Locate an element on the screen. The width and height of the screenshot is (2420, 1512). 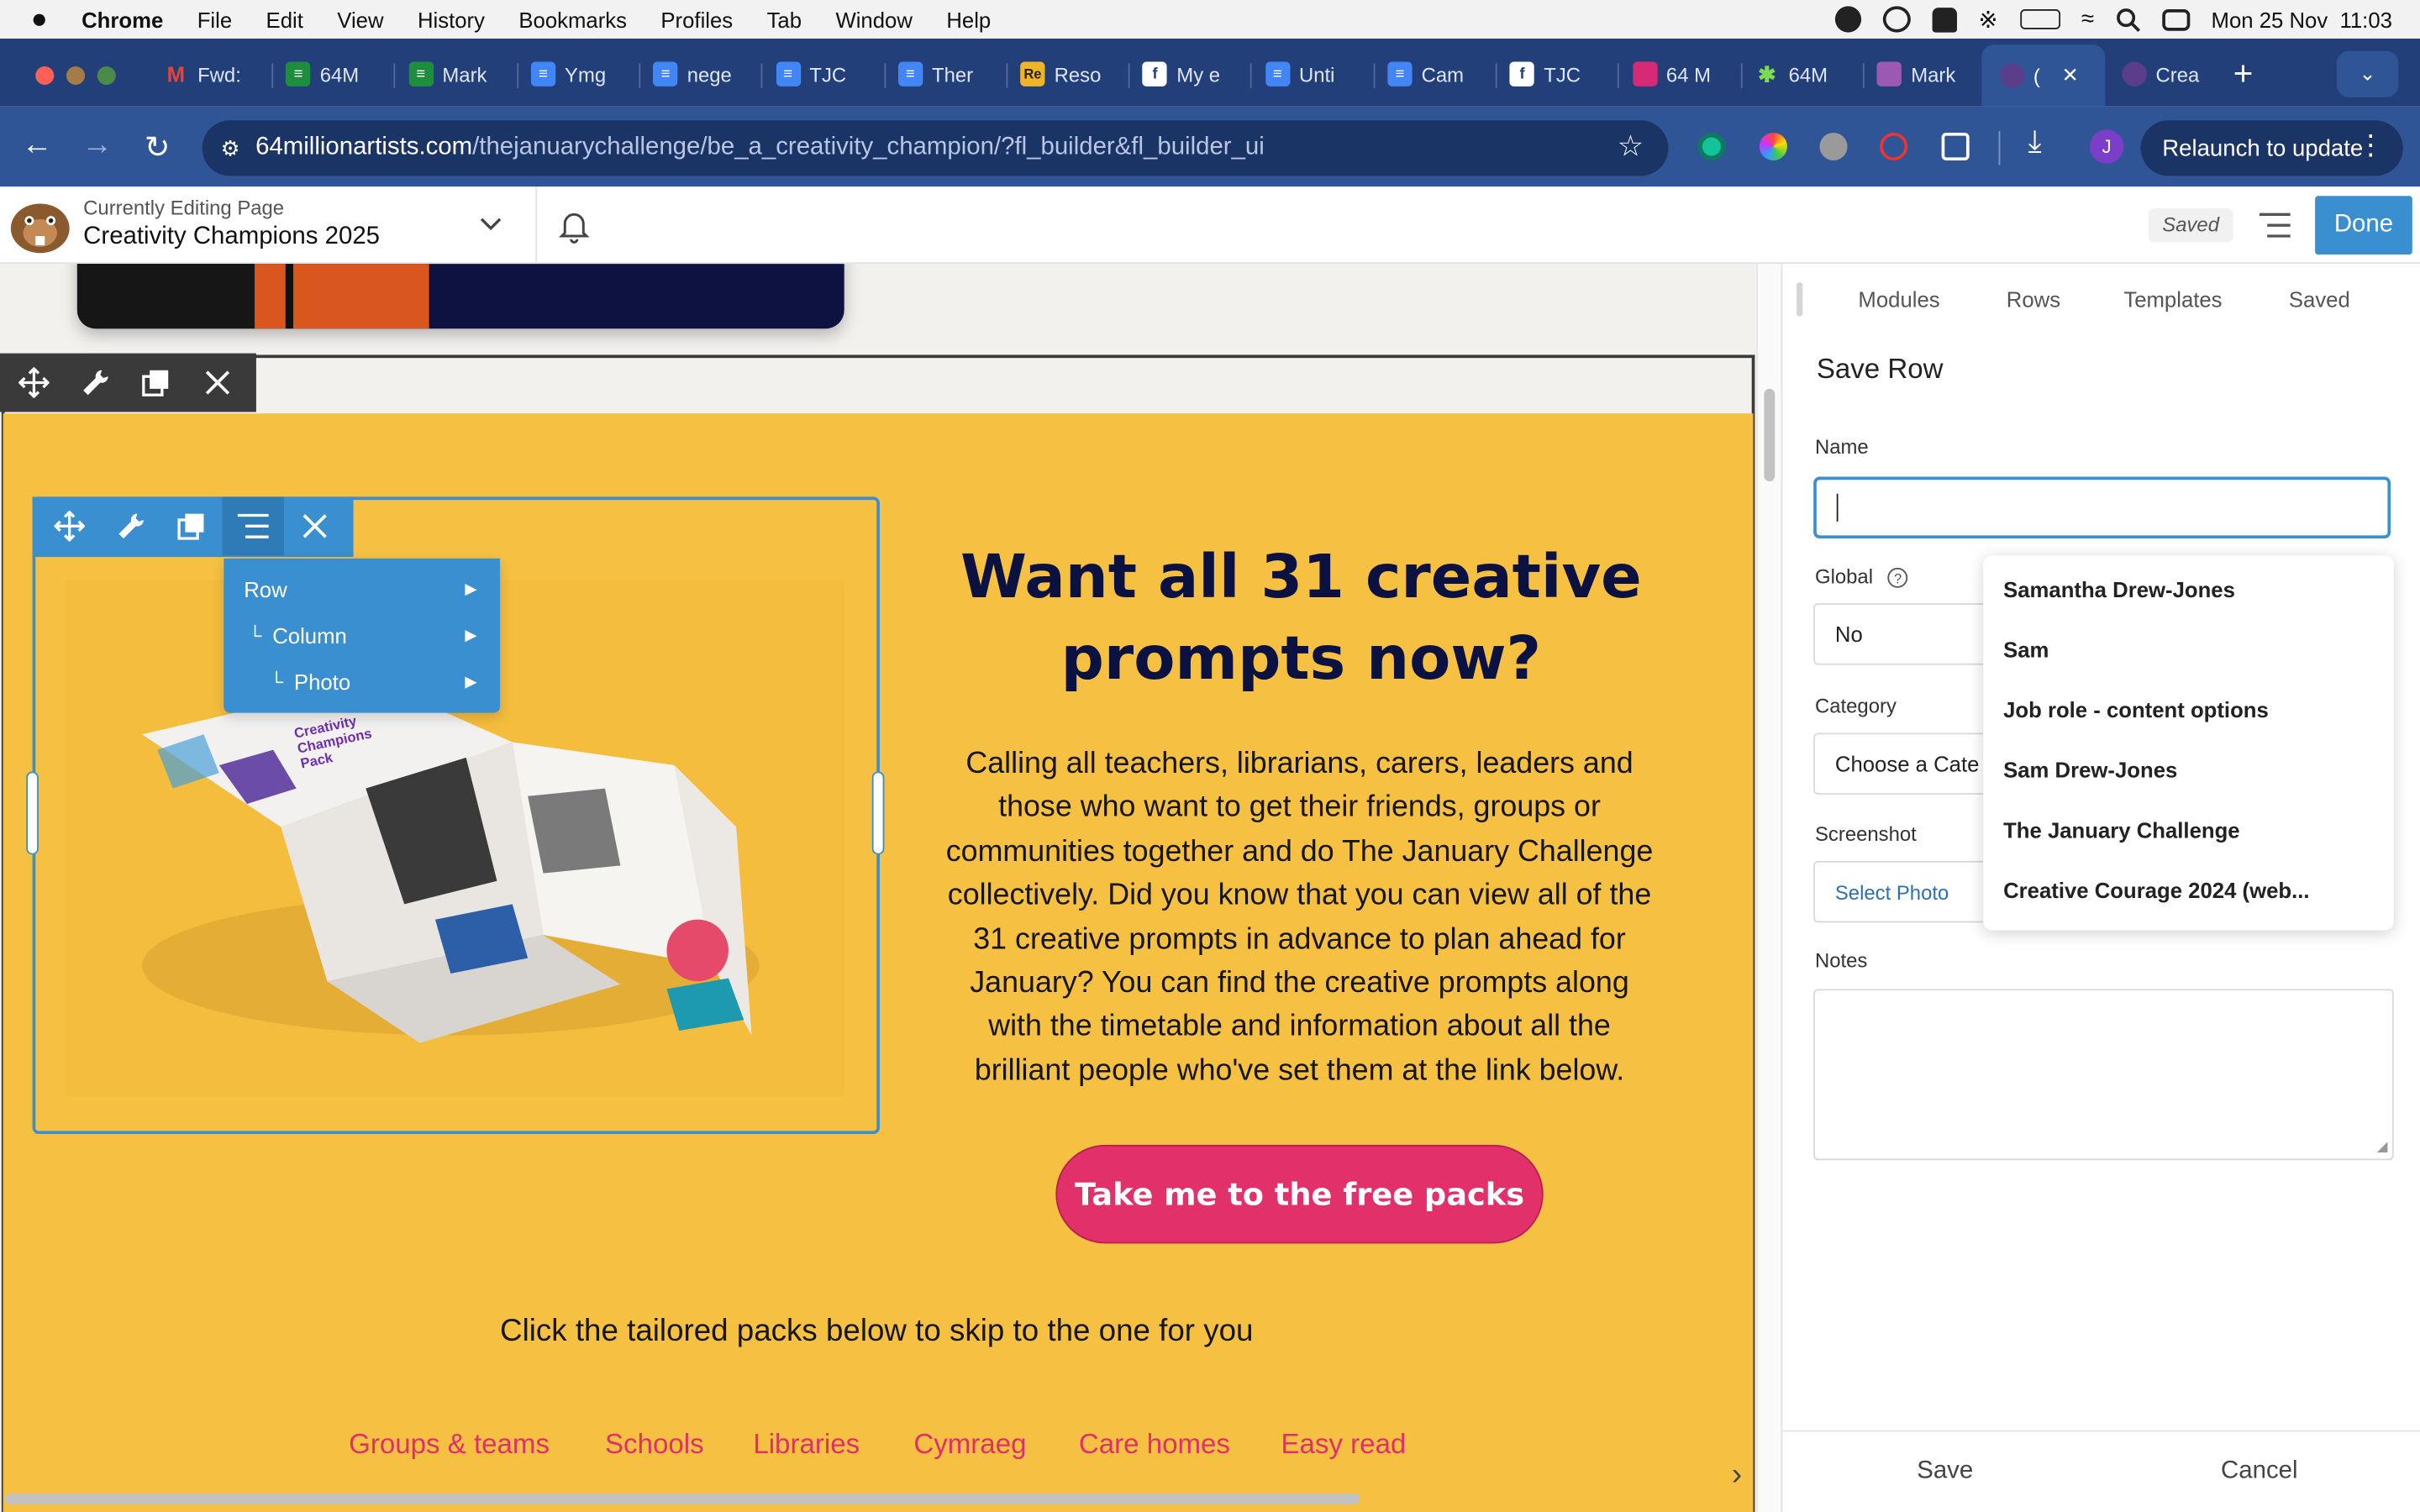
beaver-logo is located at coordinates (40, 224).